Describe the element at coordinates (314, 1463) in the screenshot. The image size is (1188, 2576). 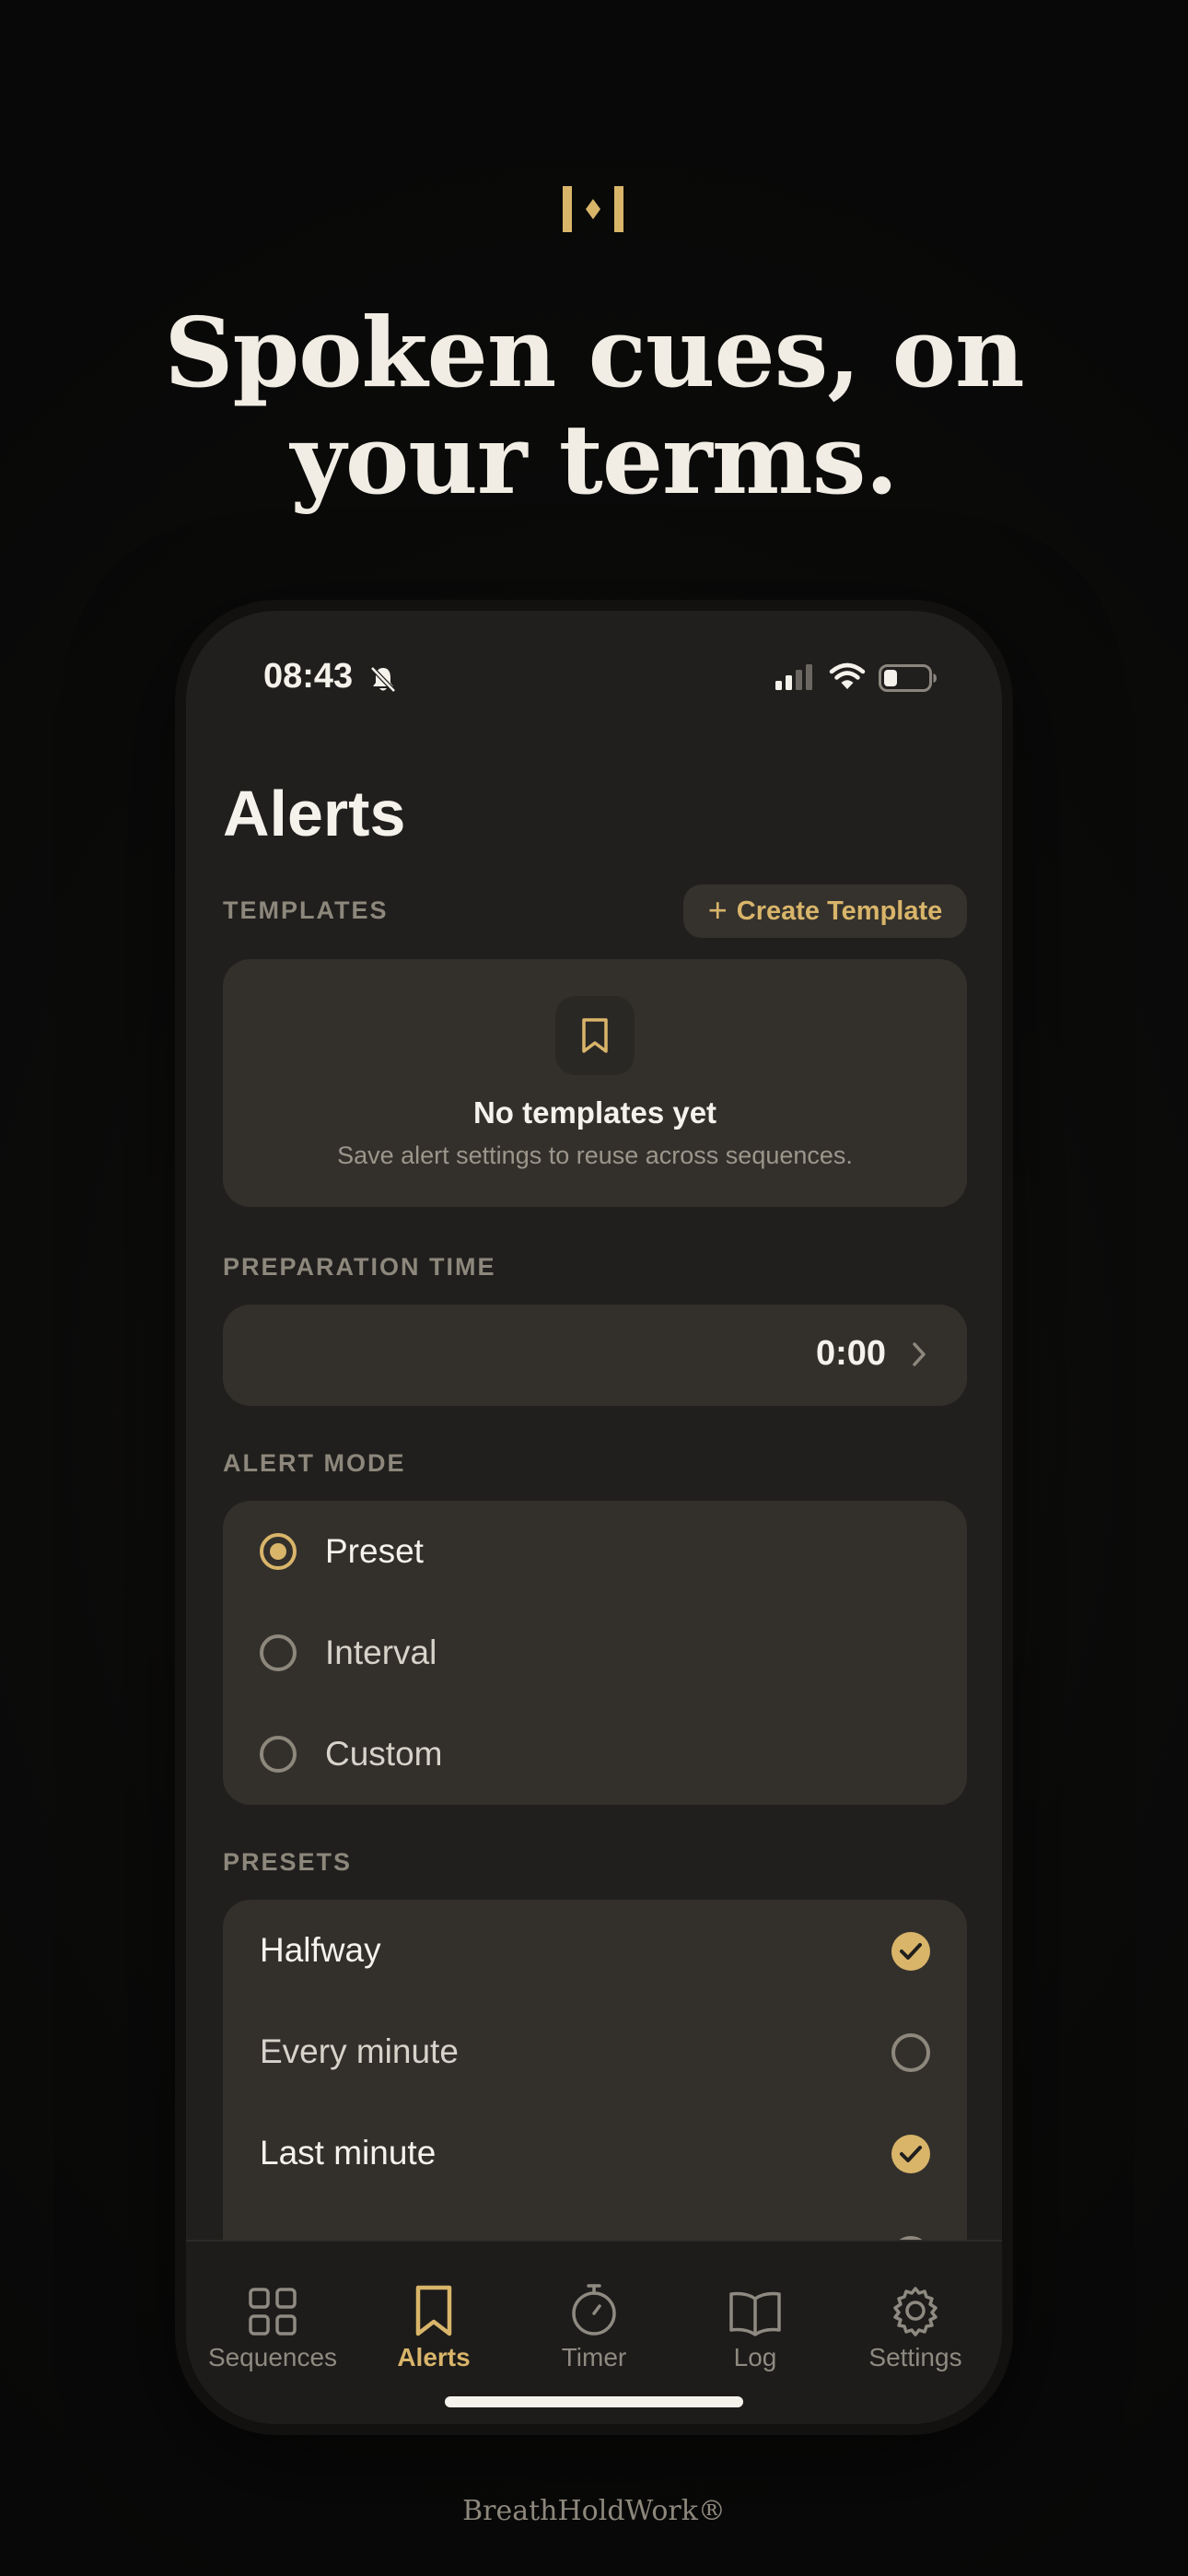
I see `alert-mode-section-label: ALERT MODE` at that location.